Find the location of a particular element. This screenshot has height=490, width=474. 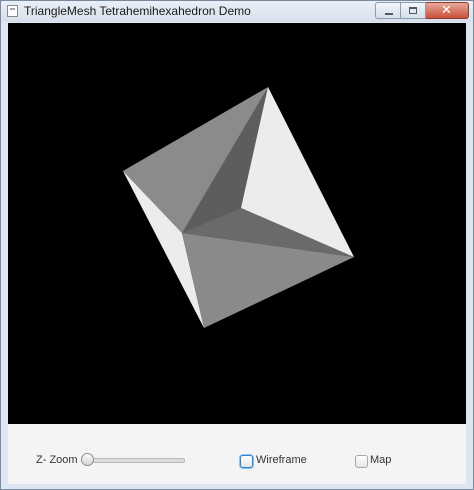

map-checkbox is located at coordinates (361, 461).